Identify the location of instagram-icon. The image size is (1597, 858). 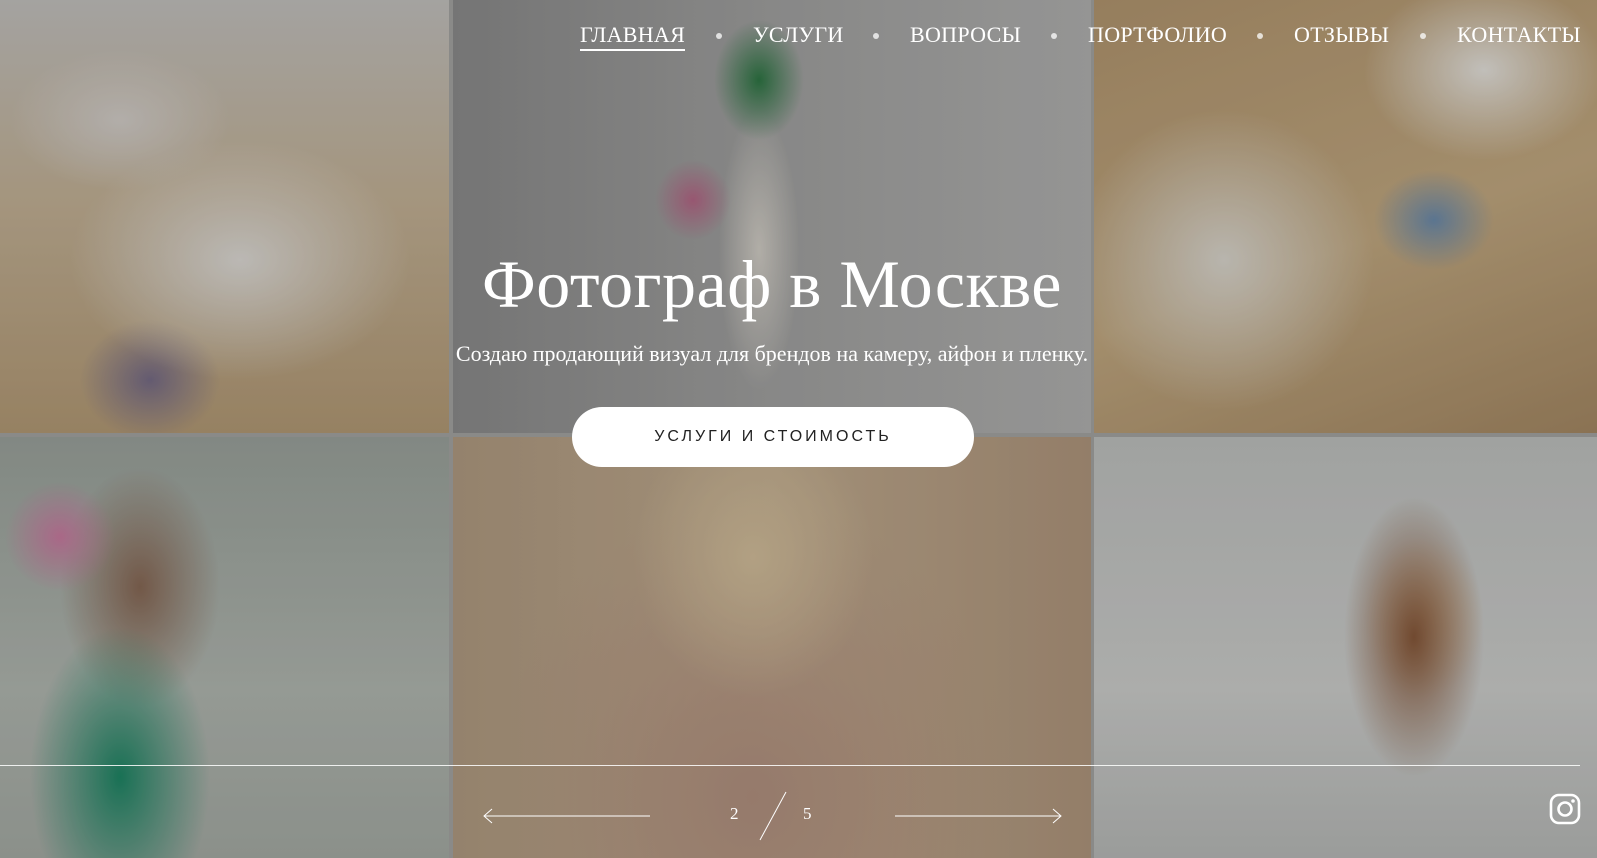
(1565, 809).